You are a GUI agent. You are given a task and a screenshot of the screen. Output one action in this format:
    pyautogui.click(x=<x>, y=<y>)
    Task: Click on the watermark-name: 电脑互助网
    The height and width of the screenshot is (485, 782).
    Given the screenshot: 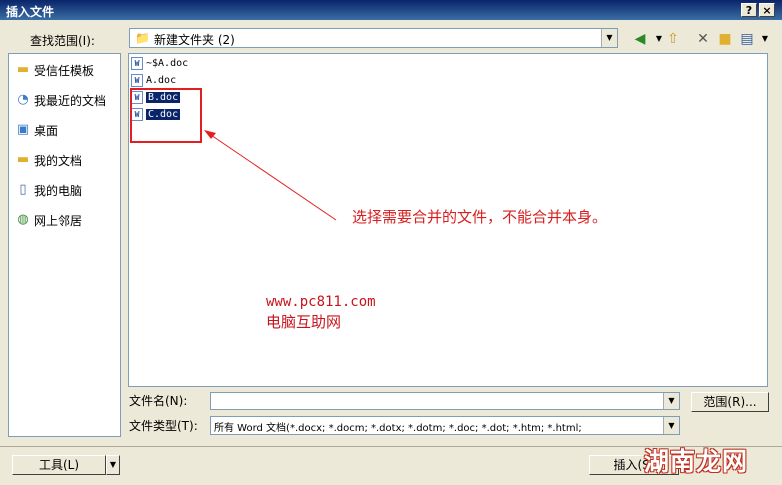 What is the action you would take?
    pyautogui.click(x=304, y=322)
    